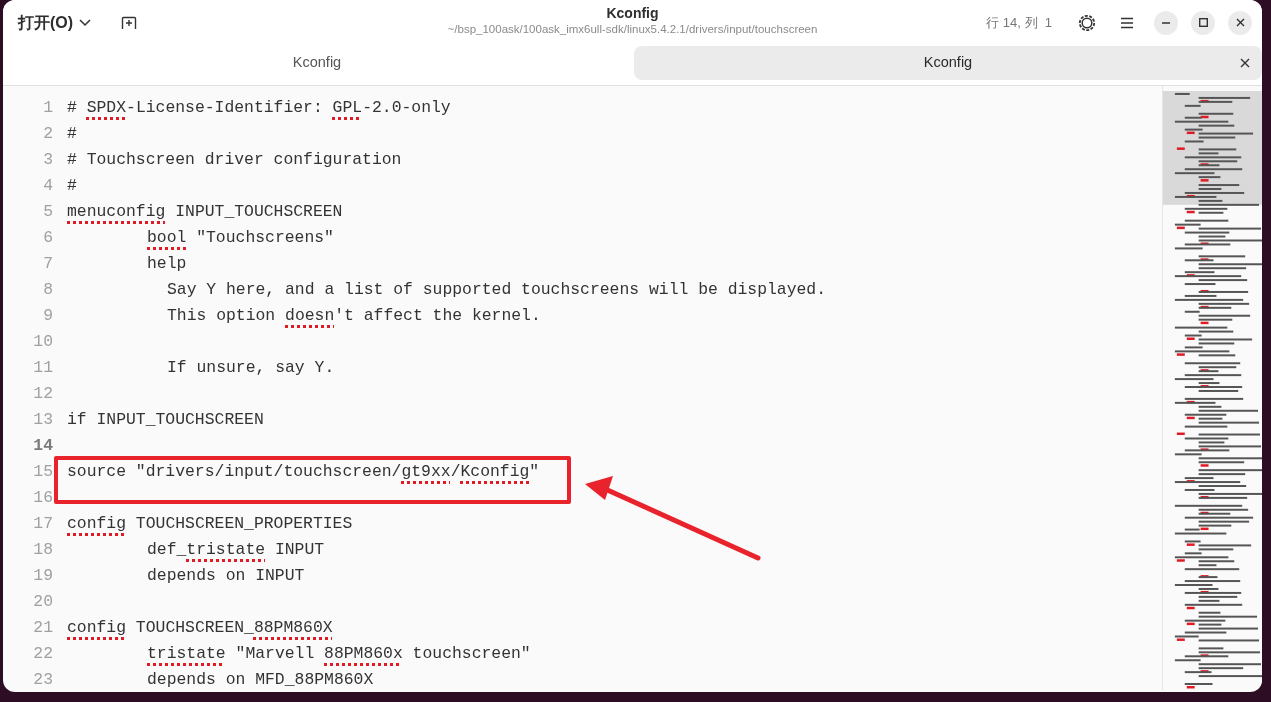 The image size is (1271, 702). I want to click on line-number: 16, so click(42, 497).